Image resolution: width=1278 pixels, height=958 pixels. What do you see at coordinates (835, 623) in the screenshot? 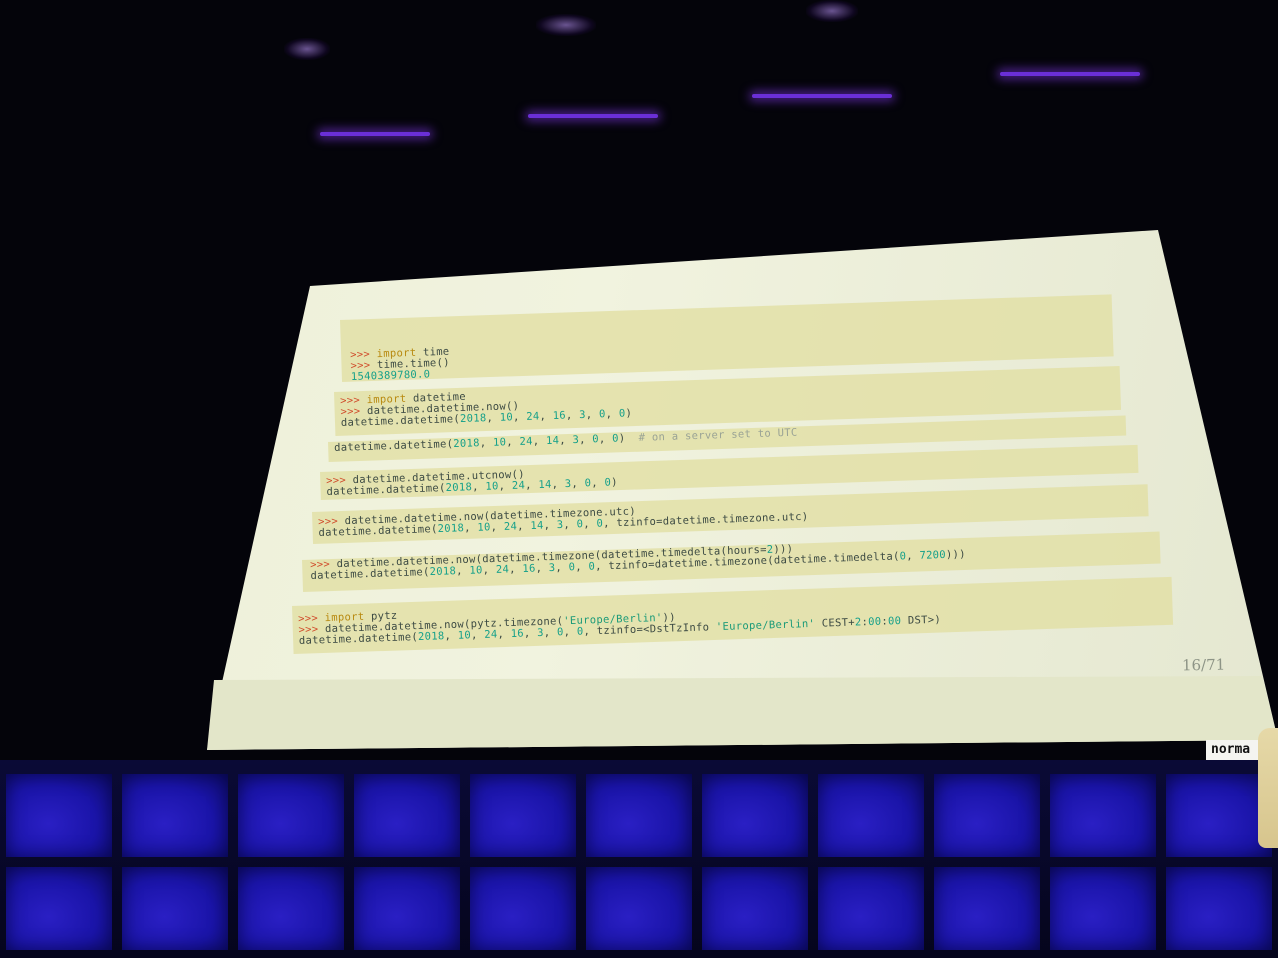
I see `code-token: CEST+` at bounding box center [835, 623].